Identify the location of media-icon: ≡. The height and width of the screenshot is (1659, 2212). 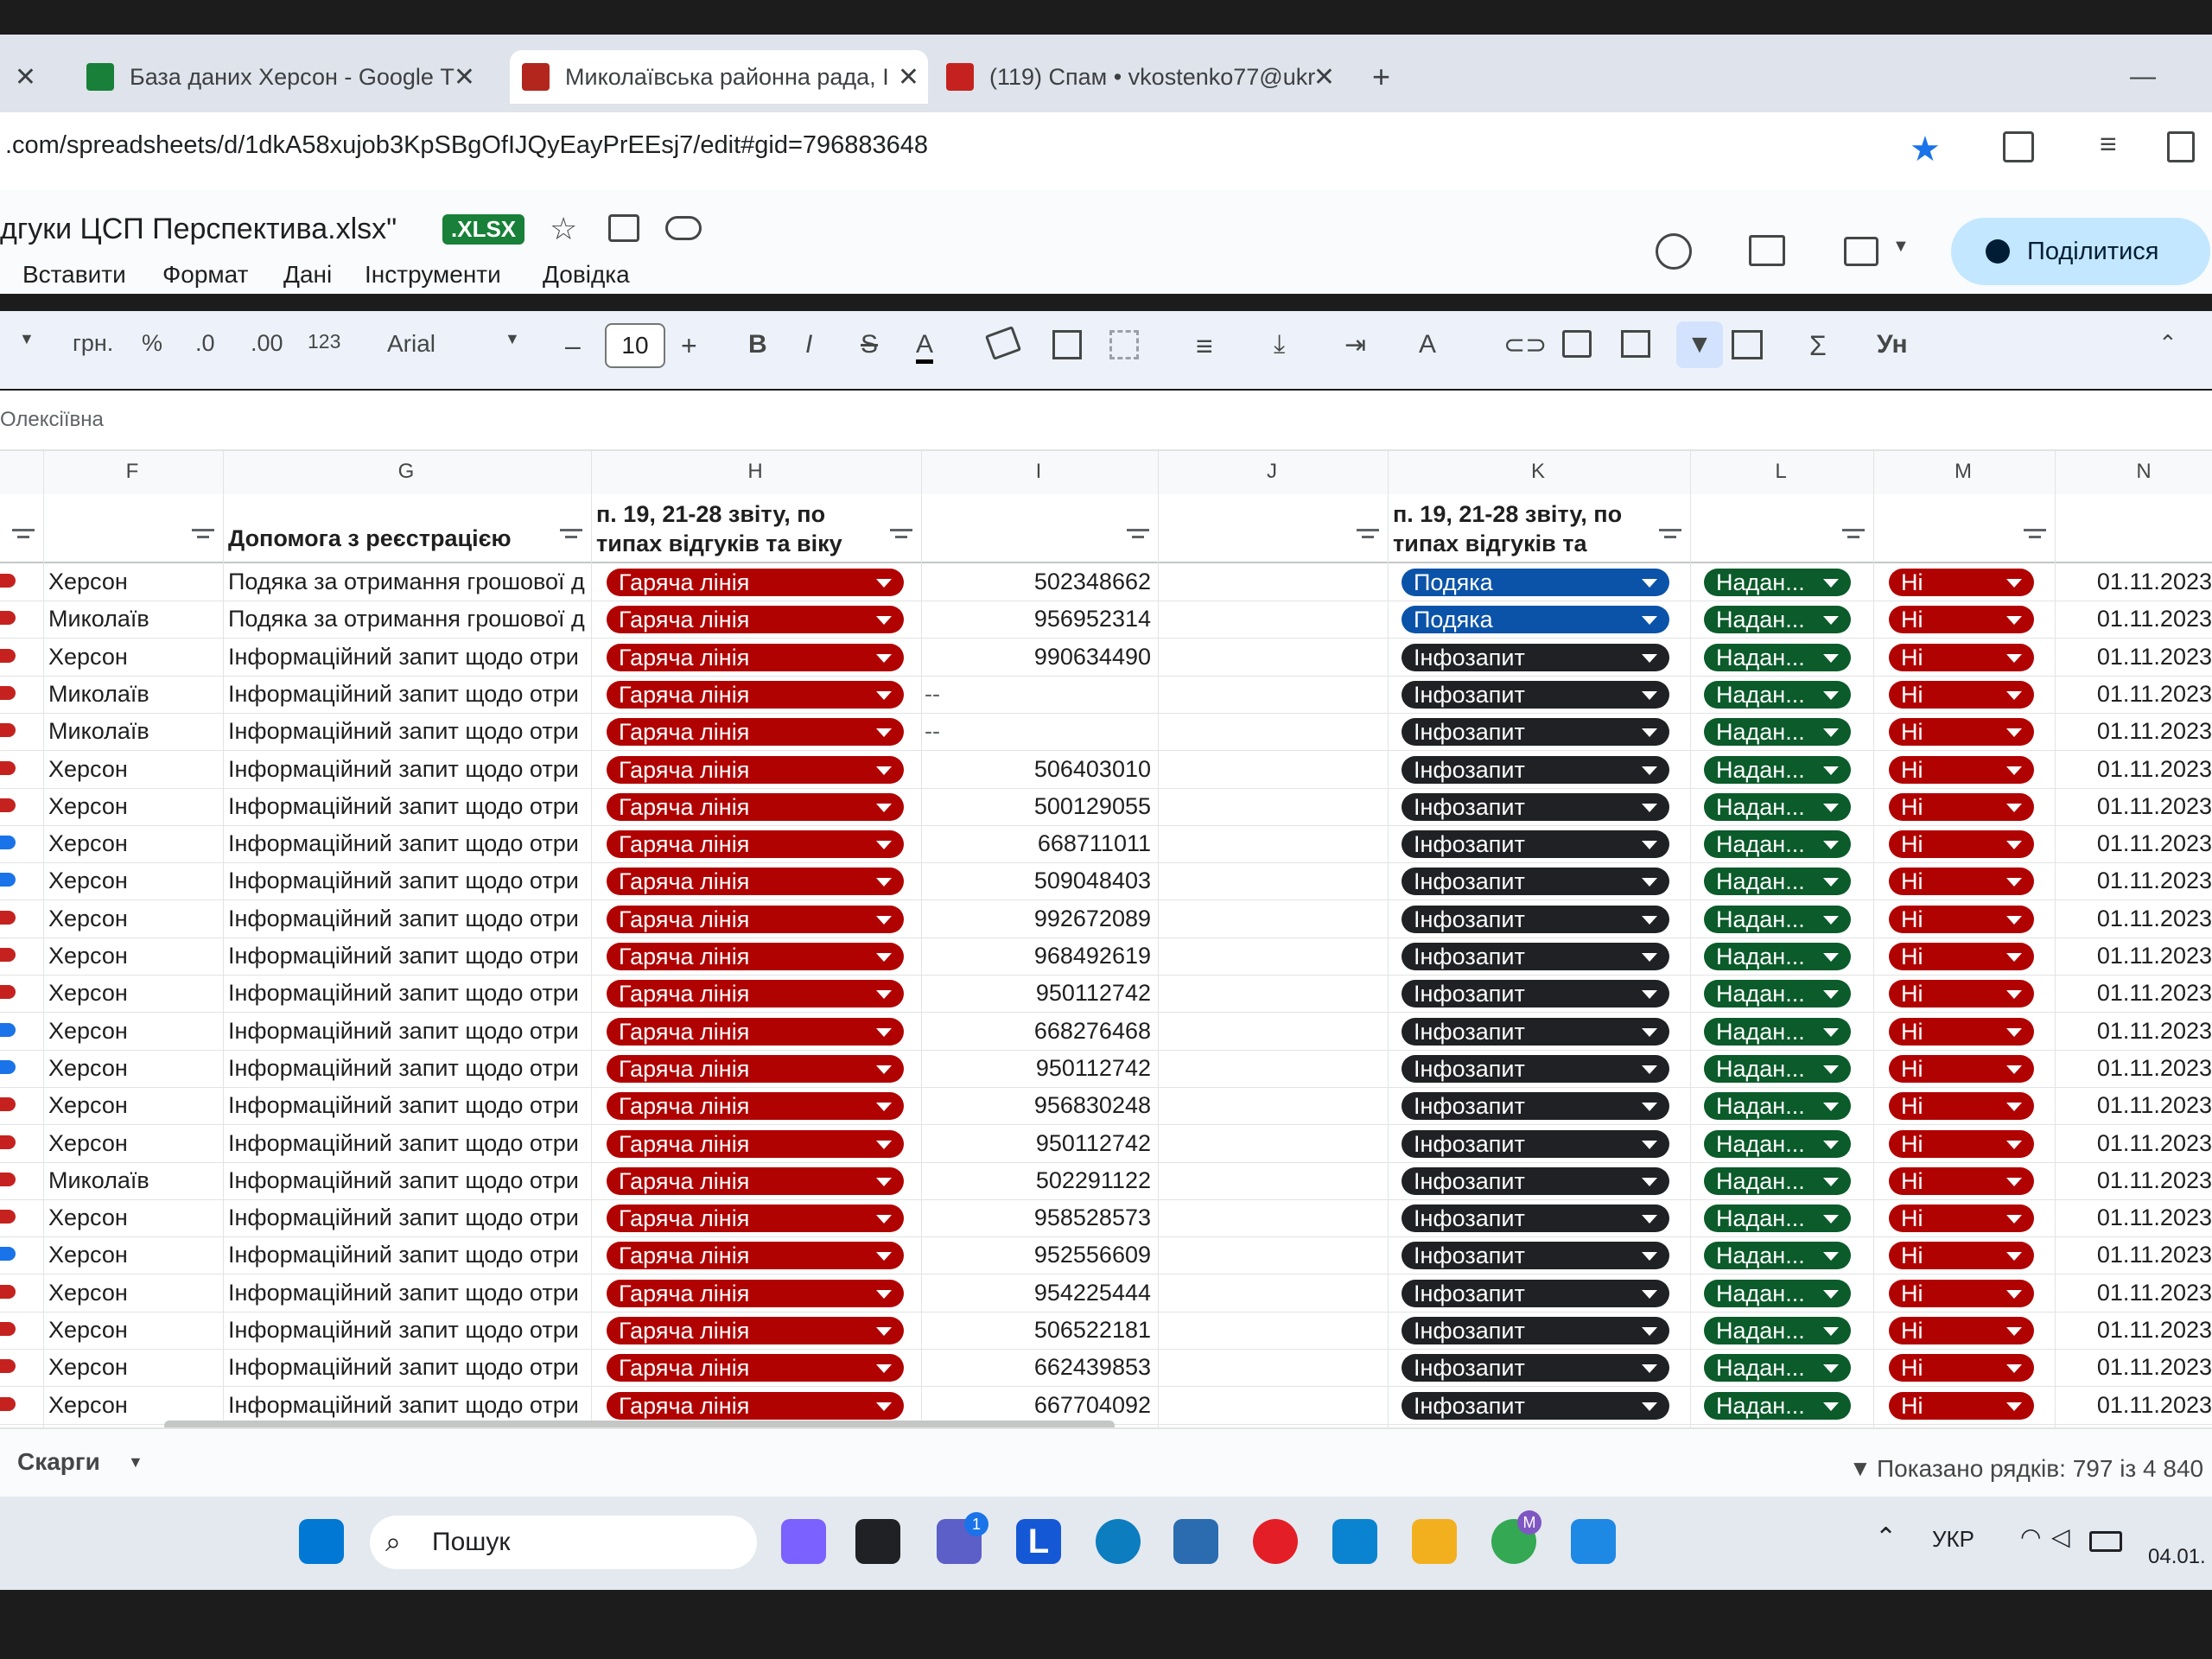
(2108, 145).